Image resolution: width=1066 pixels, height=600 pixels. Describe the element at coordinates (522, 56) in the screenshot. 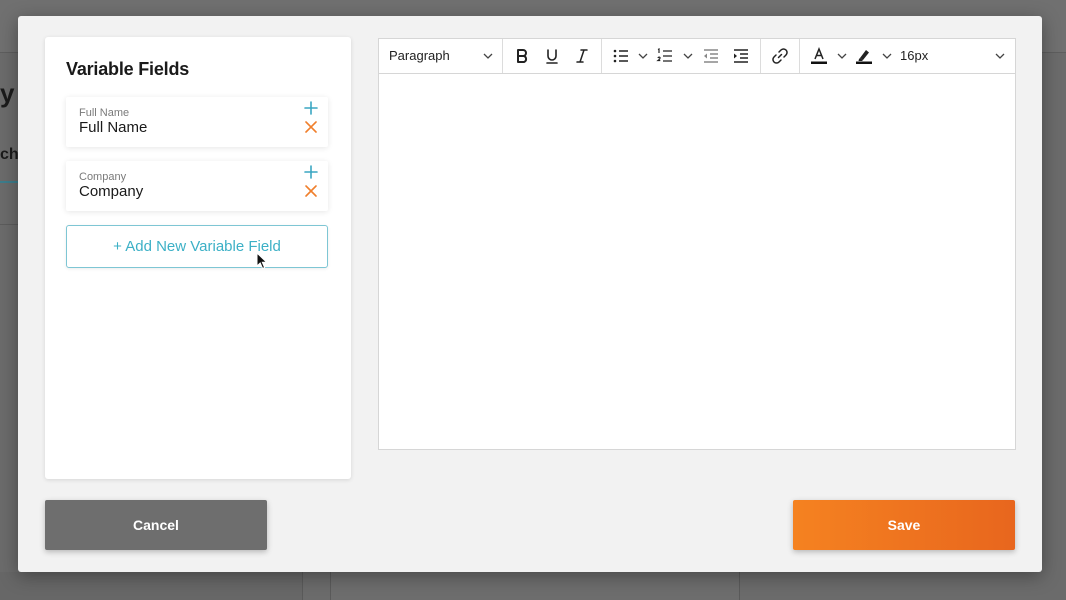

I see `bold-icon` at that location.